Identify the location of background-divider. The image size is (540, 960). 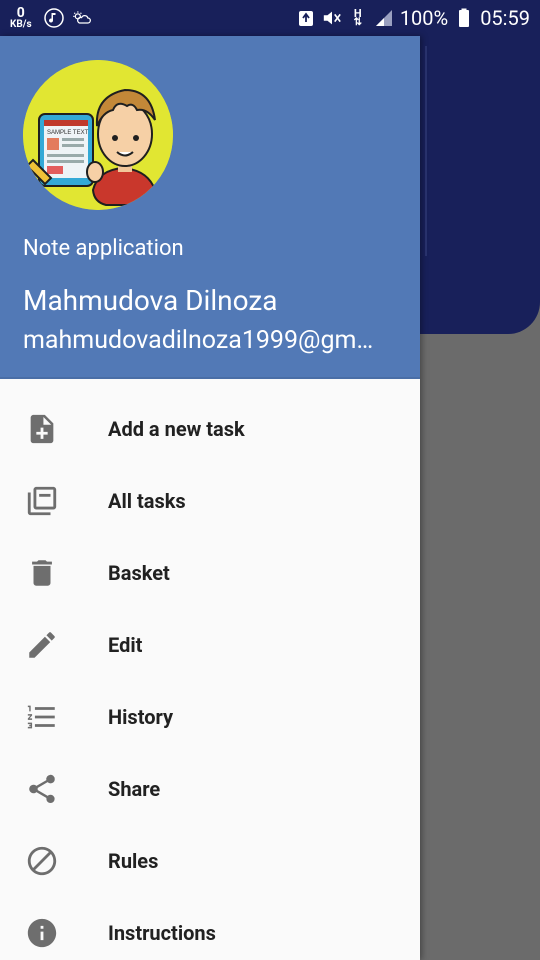
(426, 151).